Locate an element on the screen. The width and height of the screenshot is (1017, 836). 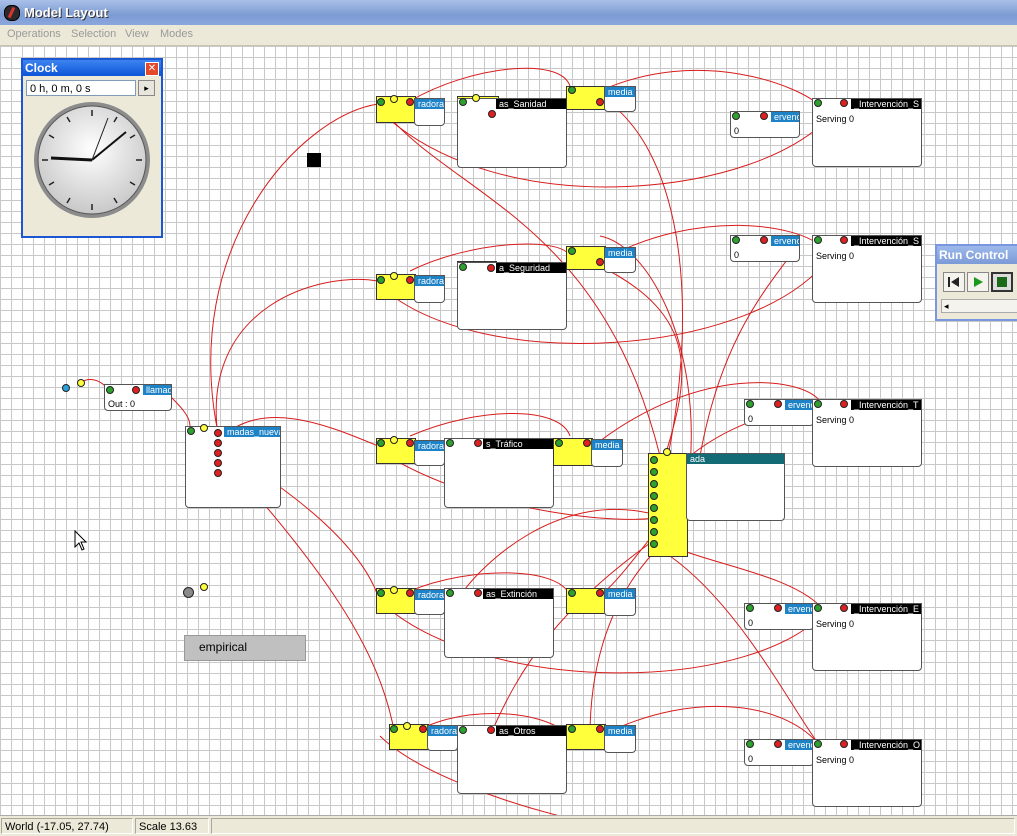
menu-view: View is located at coordinates (137, 34).